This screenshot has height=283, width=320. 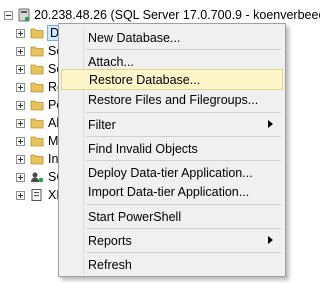 What do you see at coordinates (172, 124) in the screenshot?
I see `menu-item-filter: Filter` at bounding box center [172, 124].